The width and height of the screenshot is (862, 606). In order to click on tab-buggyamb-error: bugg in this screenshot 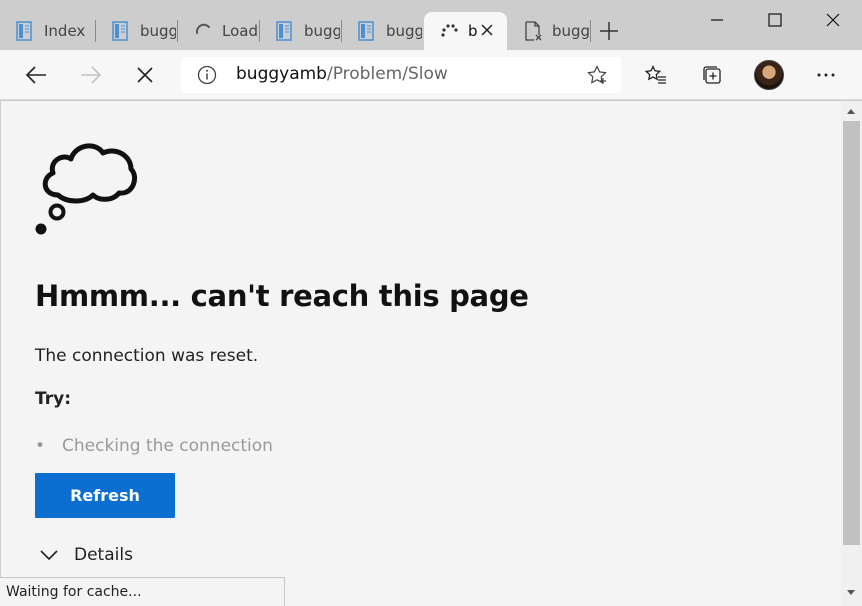, I will do `click(549, 31)`.